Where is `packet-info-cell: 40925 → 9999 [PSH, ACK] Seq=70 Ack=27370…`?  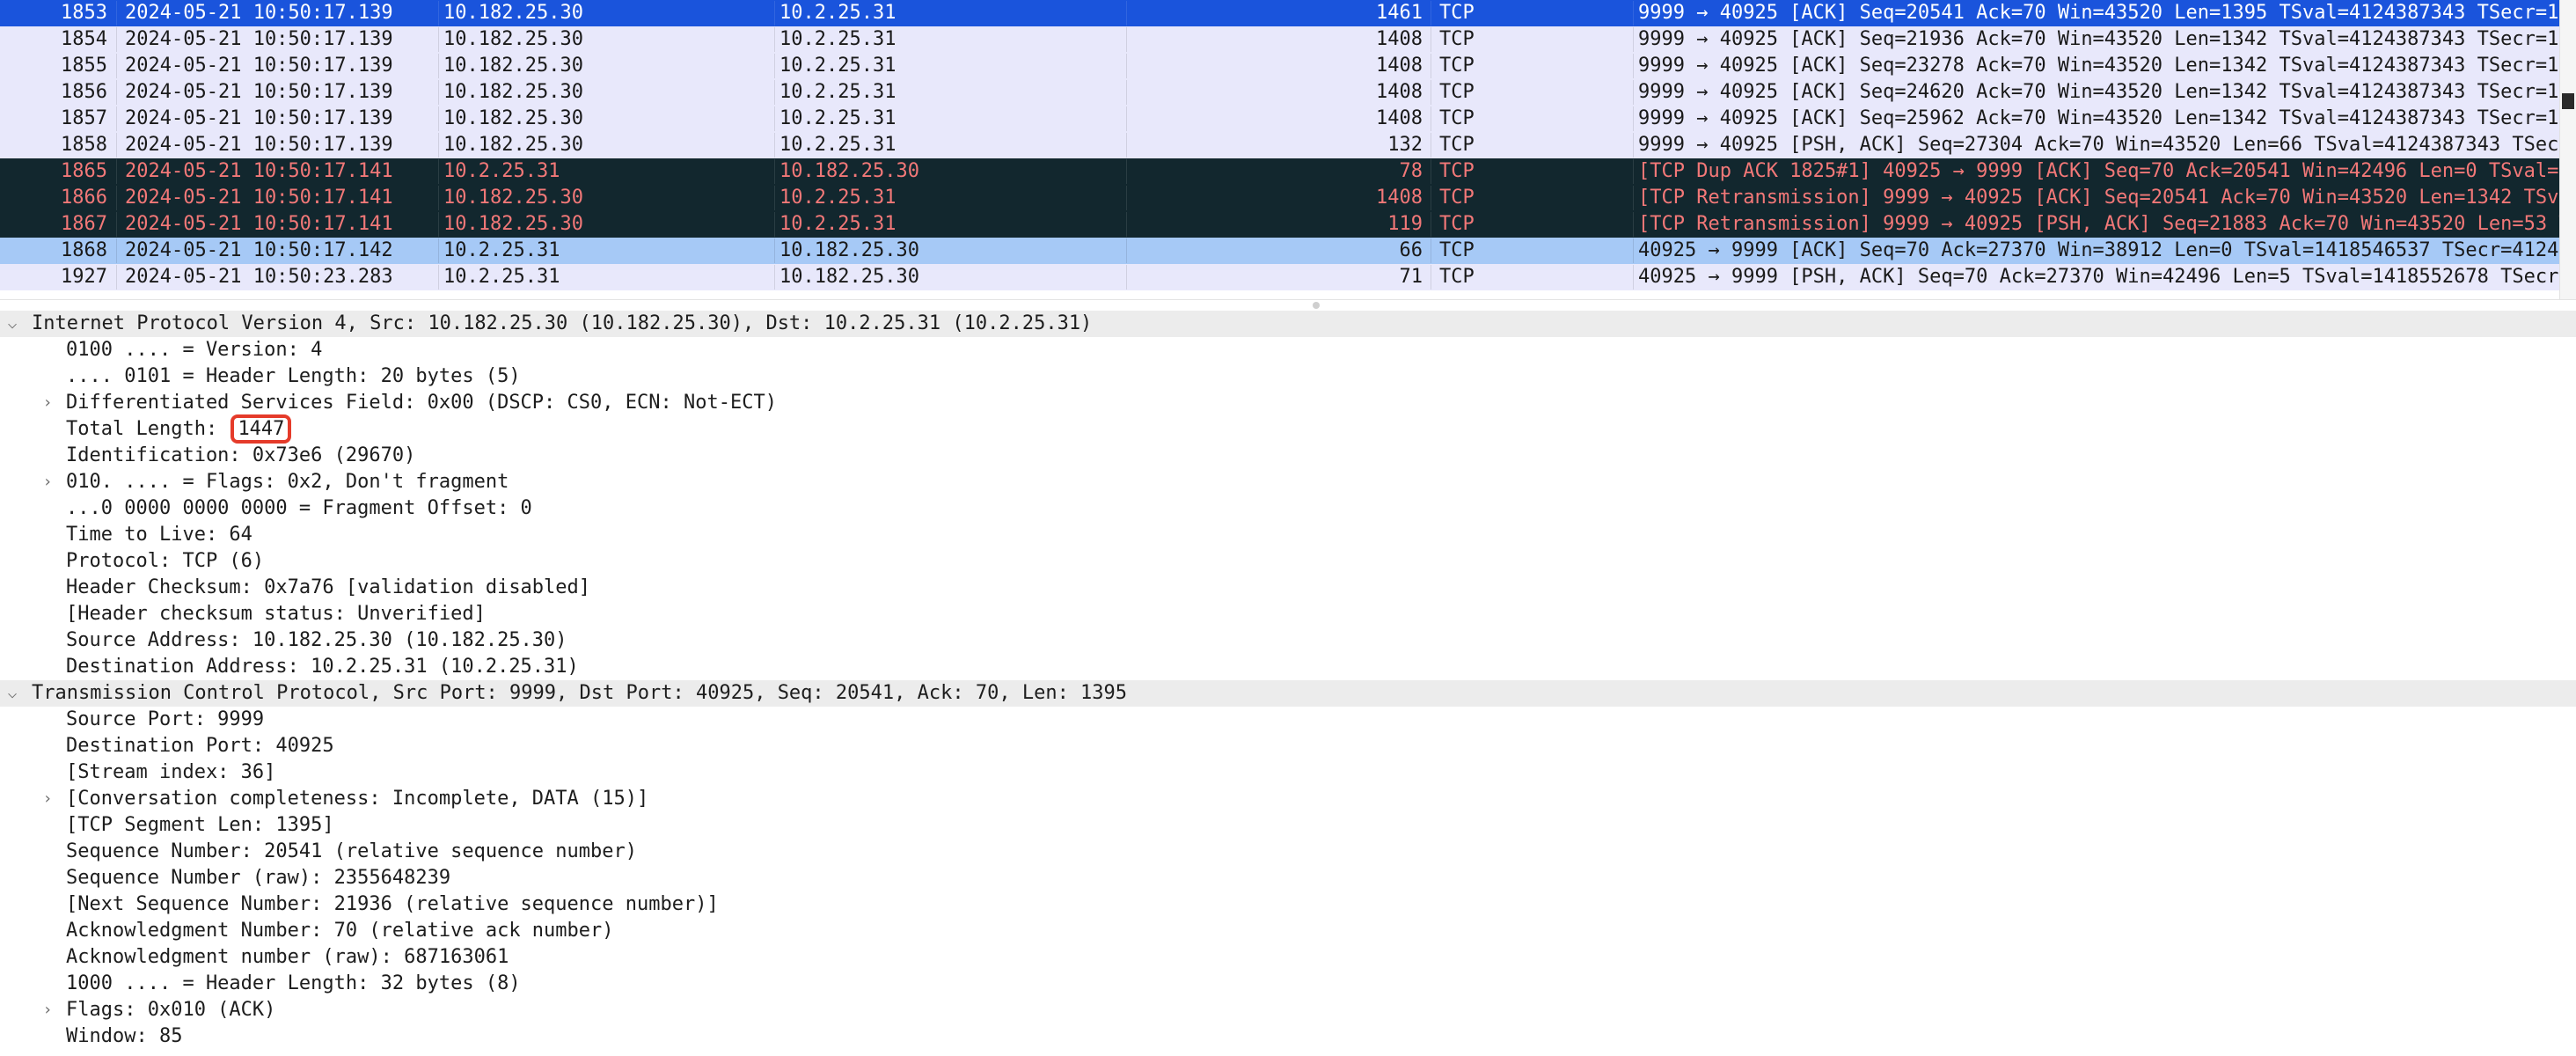 packet-info-cell: 40925 → 9999 [PSH, ACK] Seq=70 Ack=27370… is located at coordinates (2099, 277).